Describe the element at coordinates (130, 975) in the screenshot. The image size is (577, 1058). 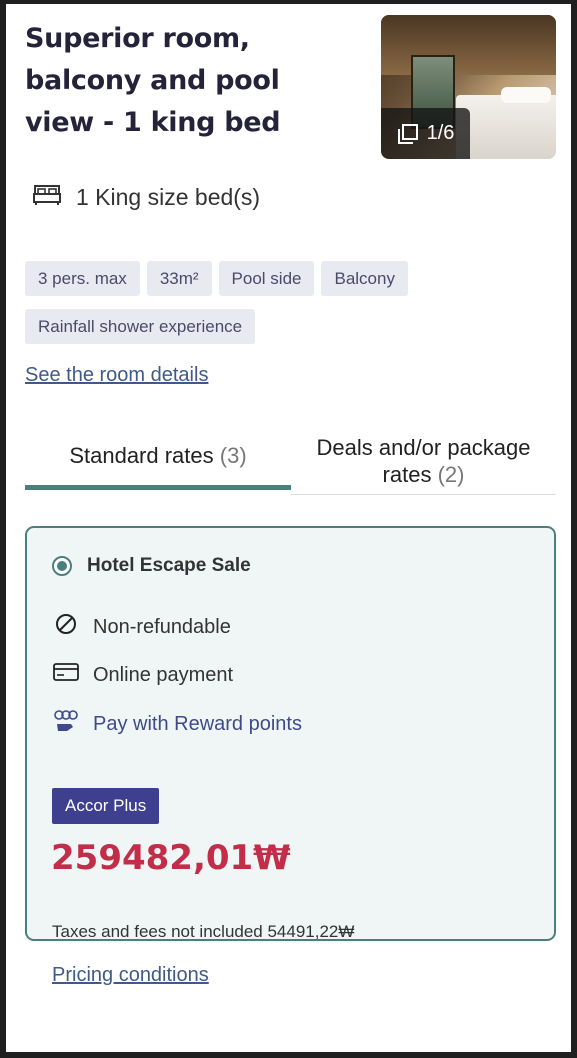
I see `pricing-conditions-link: Pricing conditions` at that location.